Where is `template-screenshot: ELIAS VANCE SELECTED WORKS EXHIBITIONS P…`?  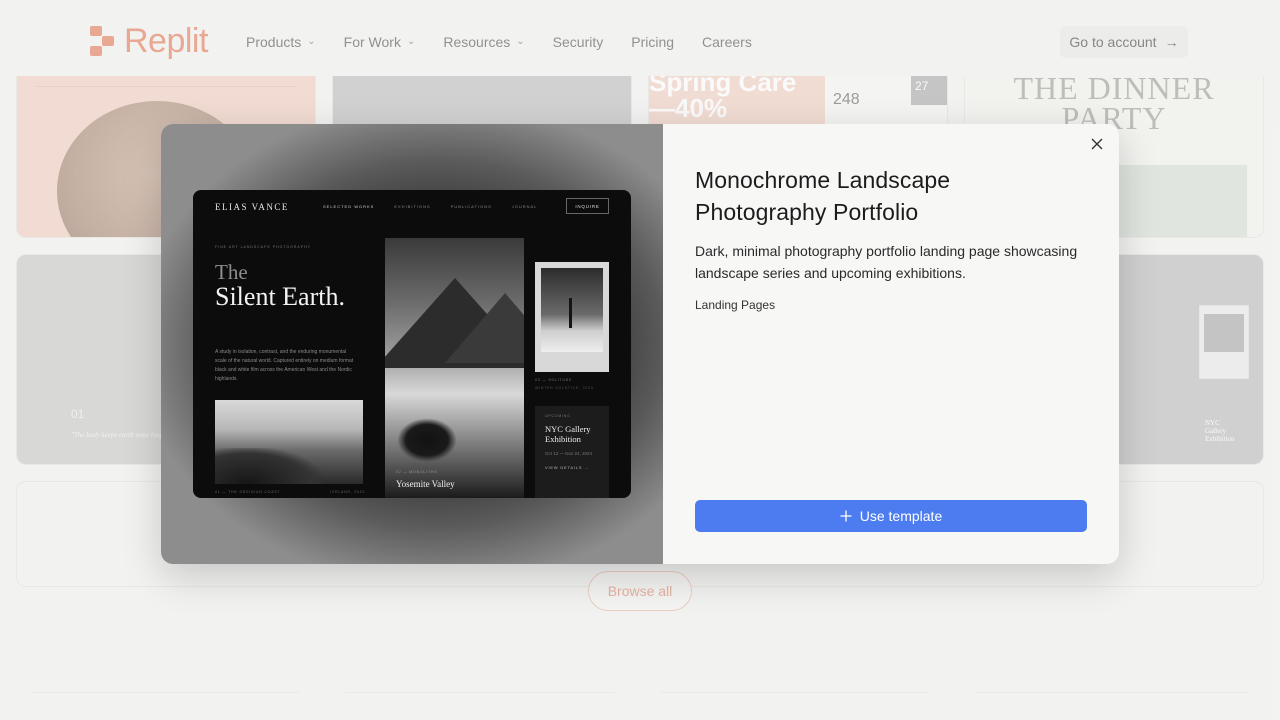
template-screenshot: ELIAS VANCE SELECTED WORKS EXHIBITIONS P… is located at coordinates (412, 344).